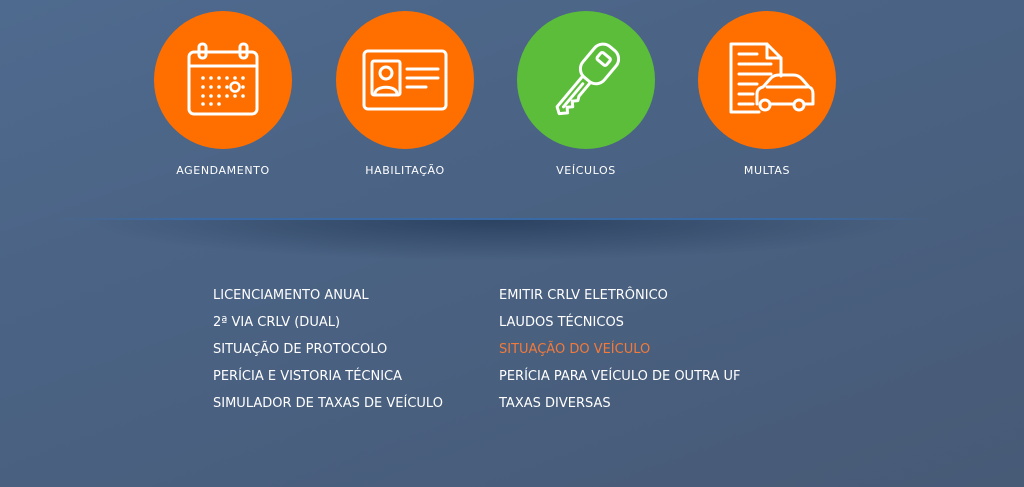  I want to click on link-situacao-protocolo: SITUAÇÃO DE PROTOCOLO, so click(328, 354).